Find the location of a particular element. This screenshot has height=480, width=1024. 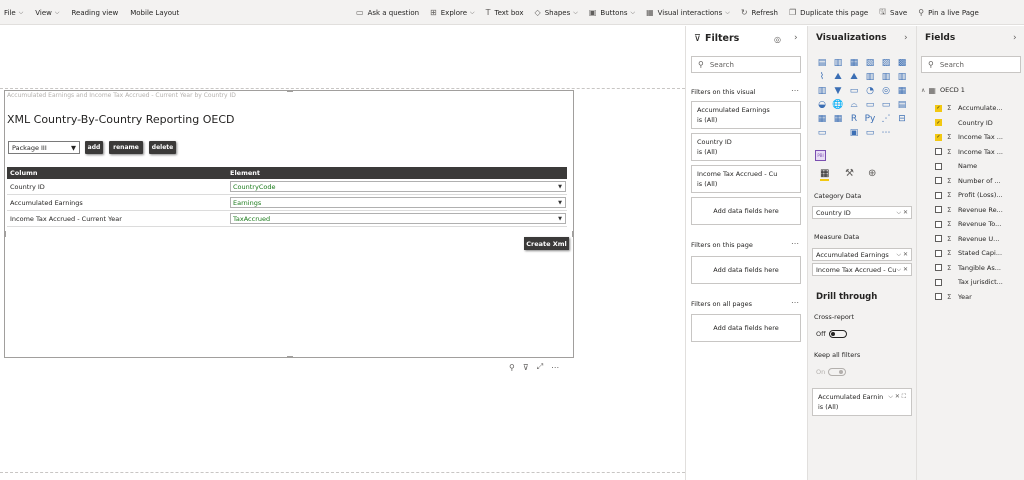

field-table-oecd: ∧ ▦ OECD 1 is located at coordinates (943, 90).